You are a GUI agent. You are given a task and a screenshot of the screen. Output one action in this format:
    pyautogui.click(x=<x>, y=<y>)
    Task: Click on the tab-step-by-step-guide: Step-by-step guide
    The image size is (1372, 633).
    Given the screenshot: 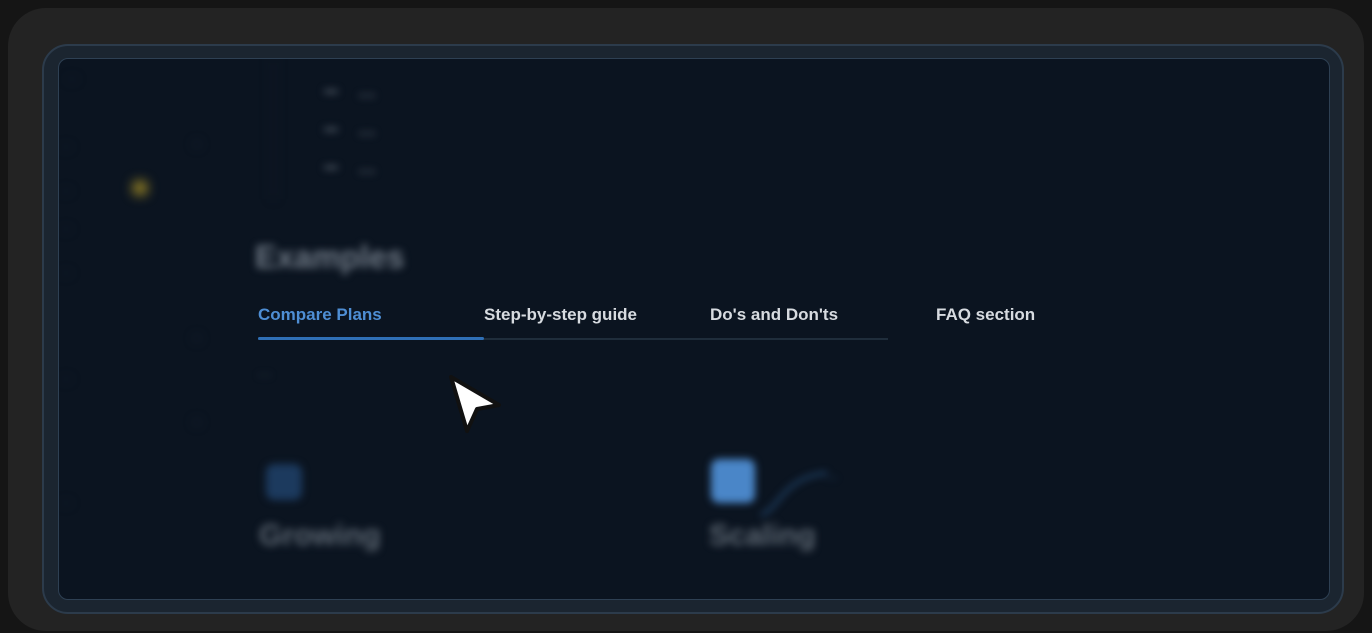 What is the action you would take?
    pyautogui.click(x=560, y=315)
    